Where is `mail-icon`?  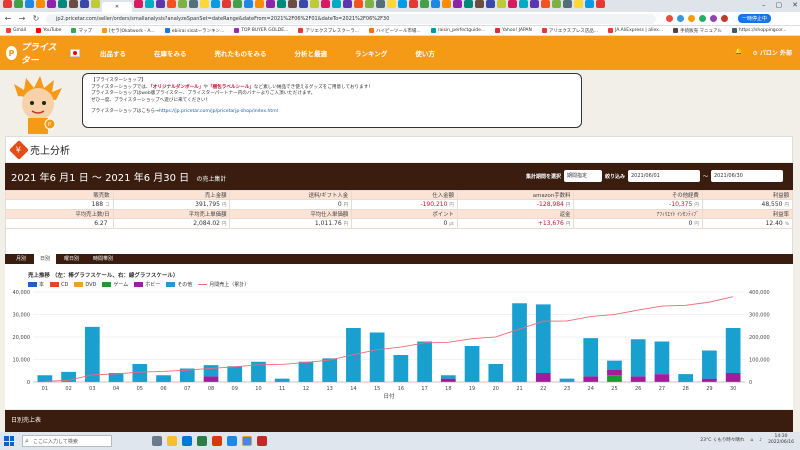 mail-icon is located at coordinates (232, 441).